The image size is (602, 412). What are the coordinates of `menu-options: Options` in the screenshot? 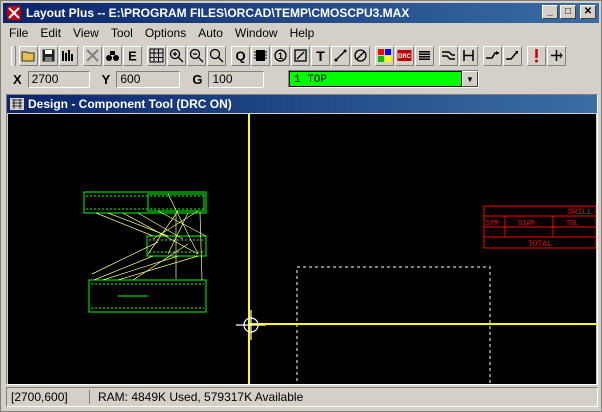 It's located at (165, 33).